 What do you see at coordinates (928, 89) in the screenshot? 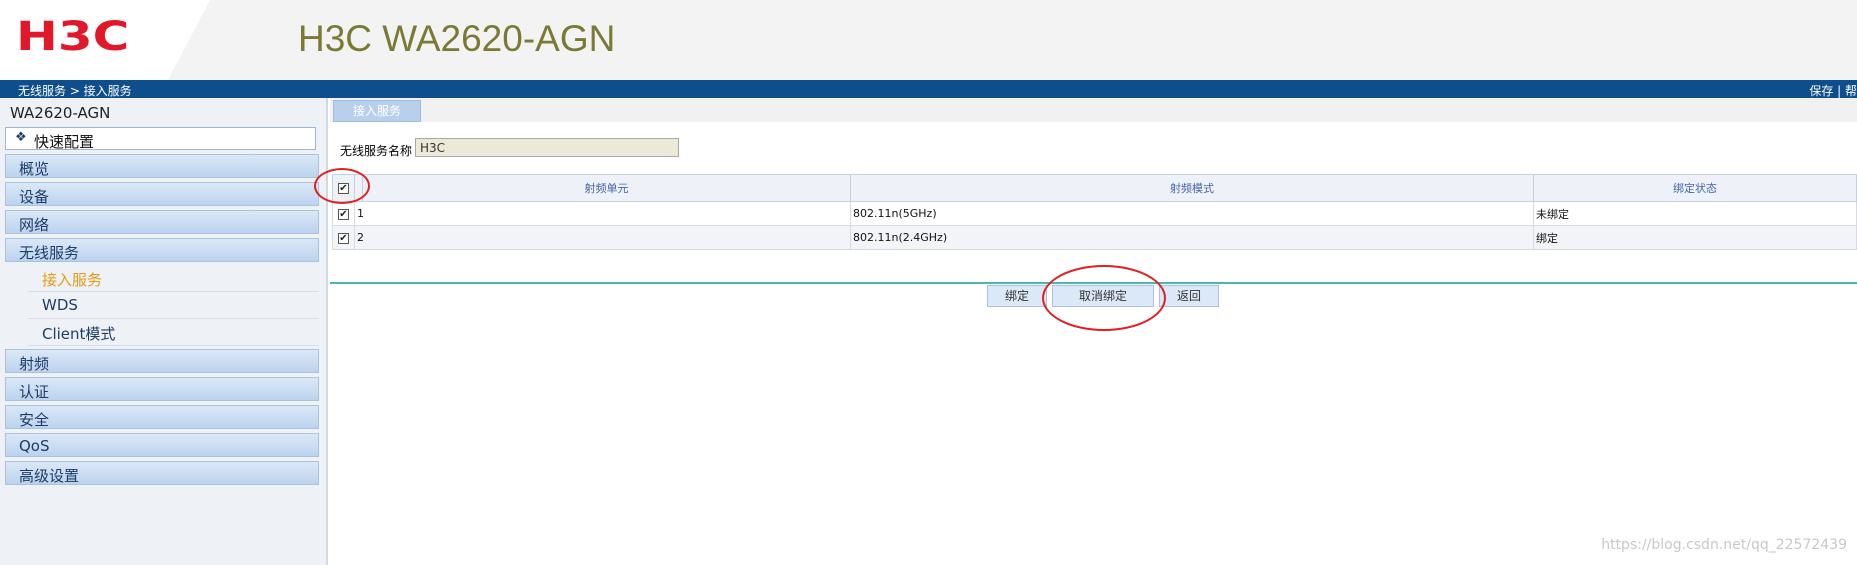
I see `breadcrumb-bar: 无线服务 > 接入服务 保存 | 帮` at bounding box center [928, 89].